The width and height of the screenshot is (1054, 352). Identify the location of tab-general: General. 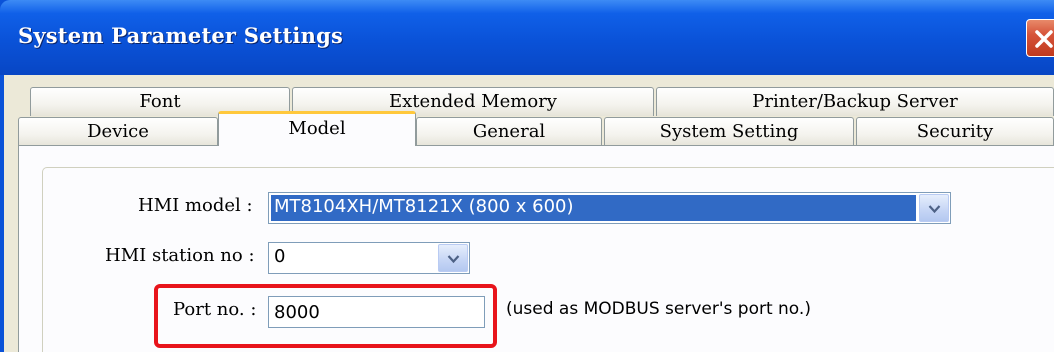
(509, 131).